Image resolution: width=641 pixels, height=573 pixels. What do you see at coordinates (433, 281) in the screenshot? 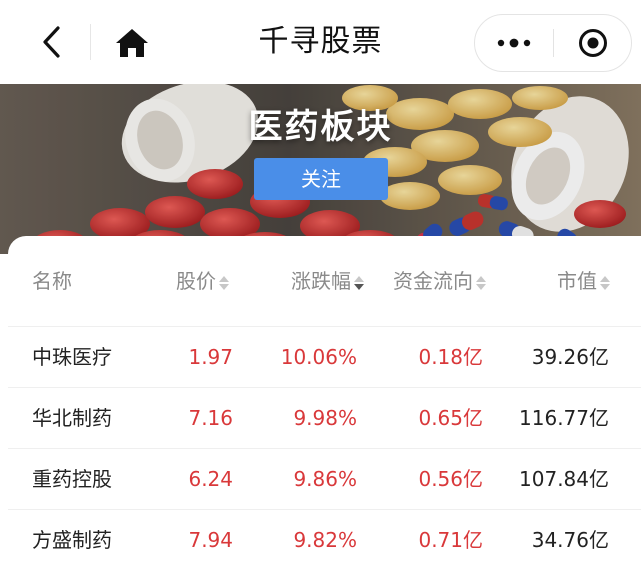
I see `header-flow-label: 资金流向` at bounding box center [433, 281].